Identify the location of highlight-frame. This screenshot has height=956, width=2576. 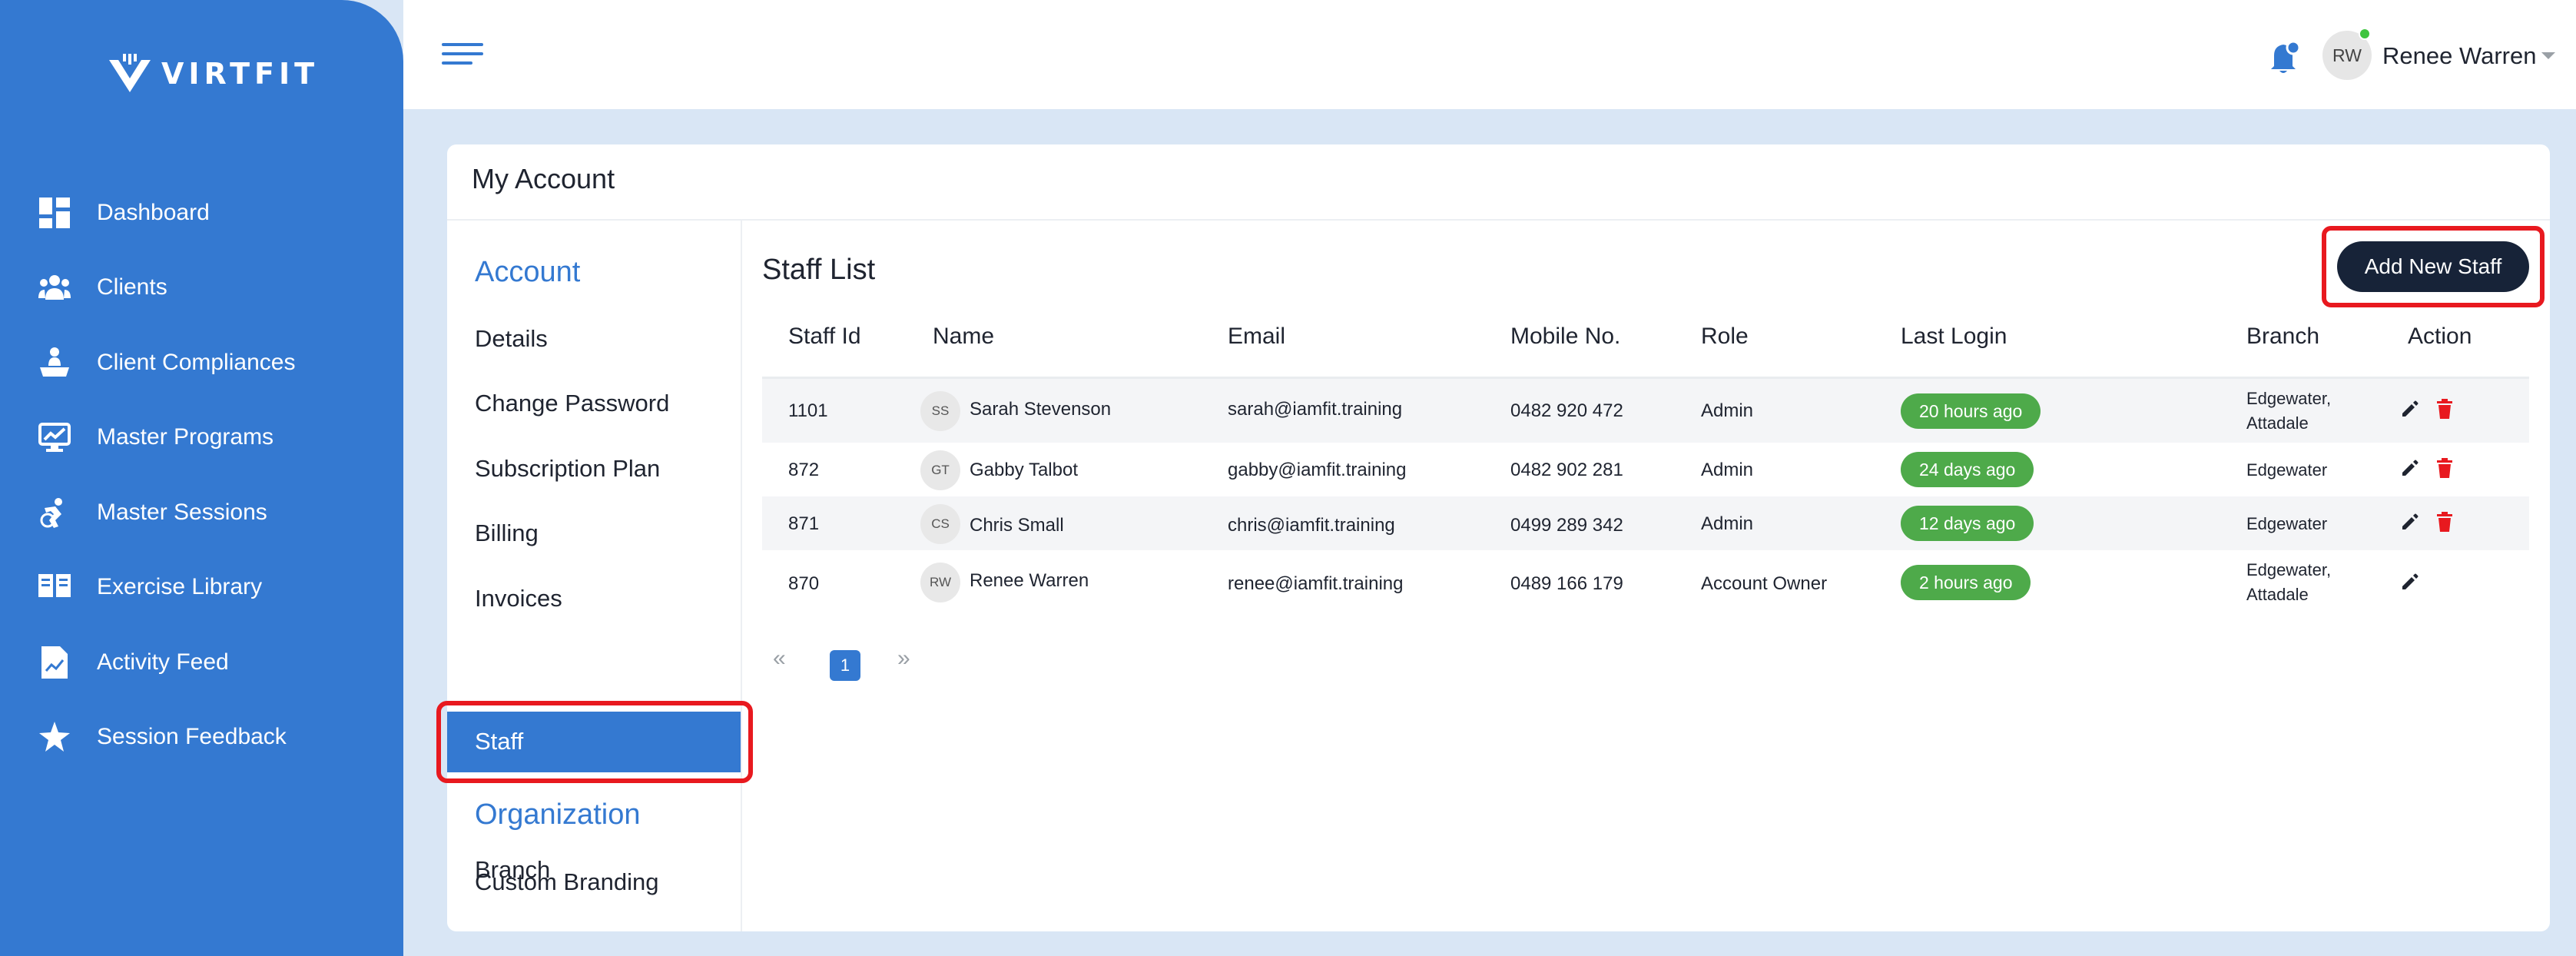
(594, 742).